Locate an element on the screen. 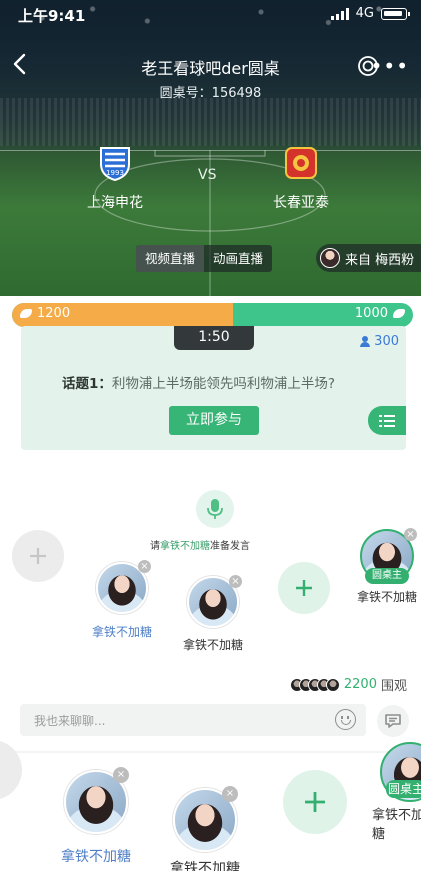 Image resolution: width=421 pixels, height=871 pixels. battery-icon is located at coordinates (395, 13).